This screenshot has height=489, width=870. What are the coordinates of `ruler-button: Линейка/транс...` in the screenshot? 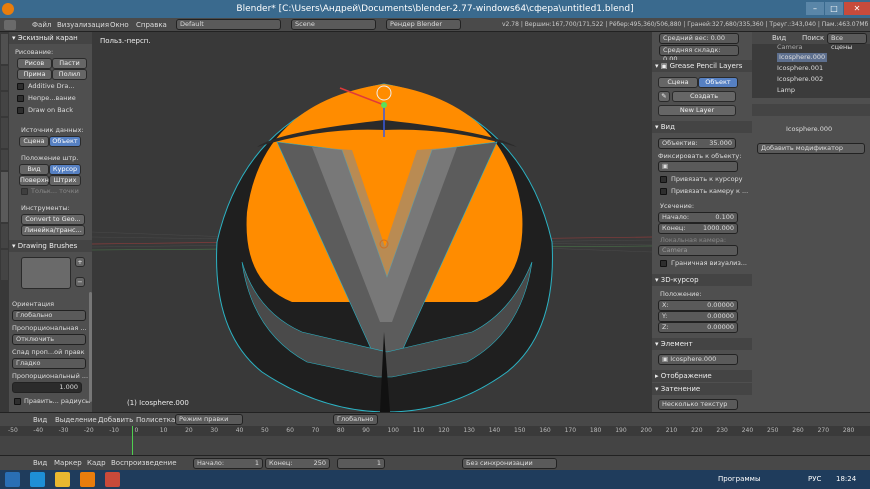 It's located at (53, 230).